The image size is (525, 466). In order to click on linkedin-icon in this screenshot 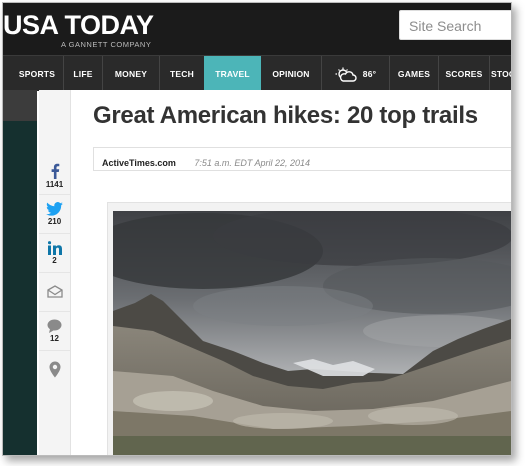, I will do `click(54, 248)`.